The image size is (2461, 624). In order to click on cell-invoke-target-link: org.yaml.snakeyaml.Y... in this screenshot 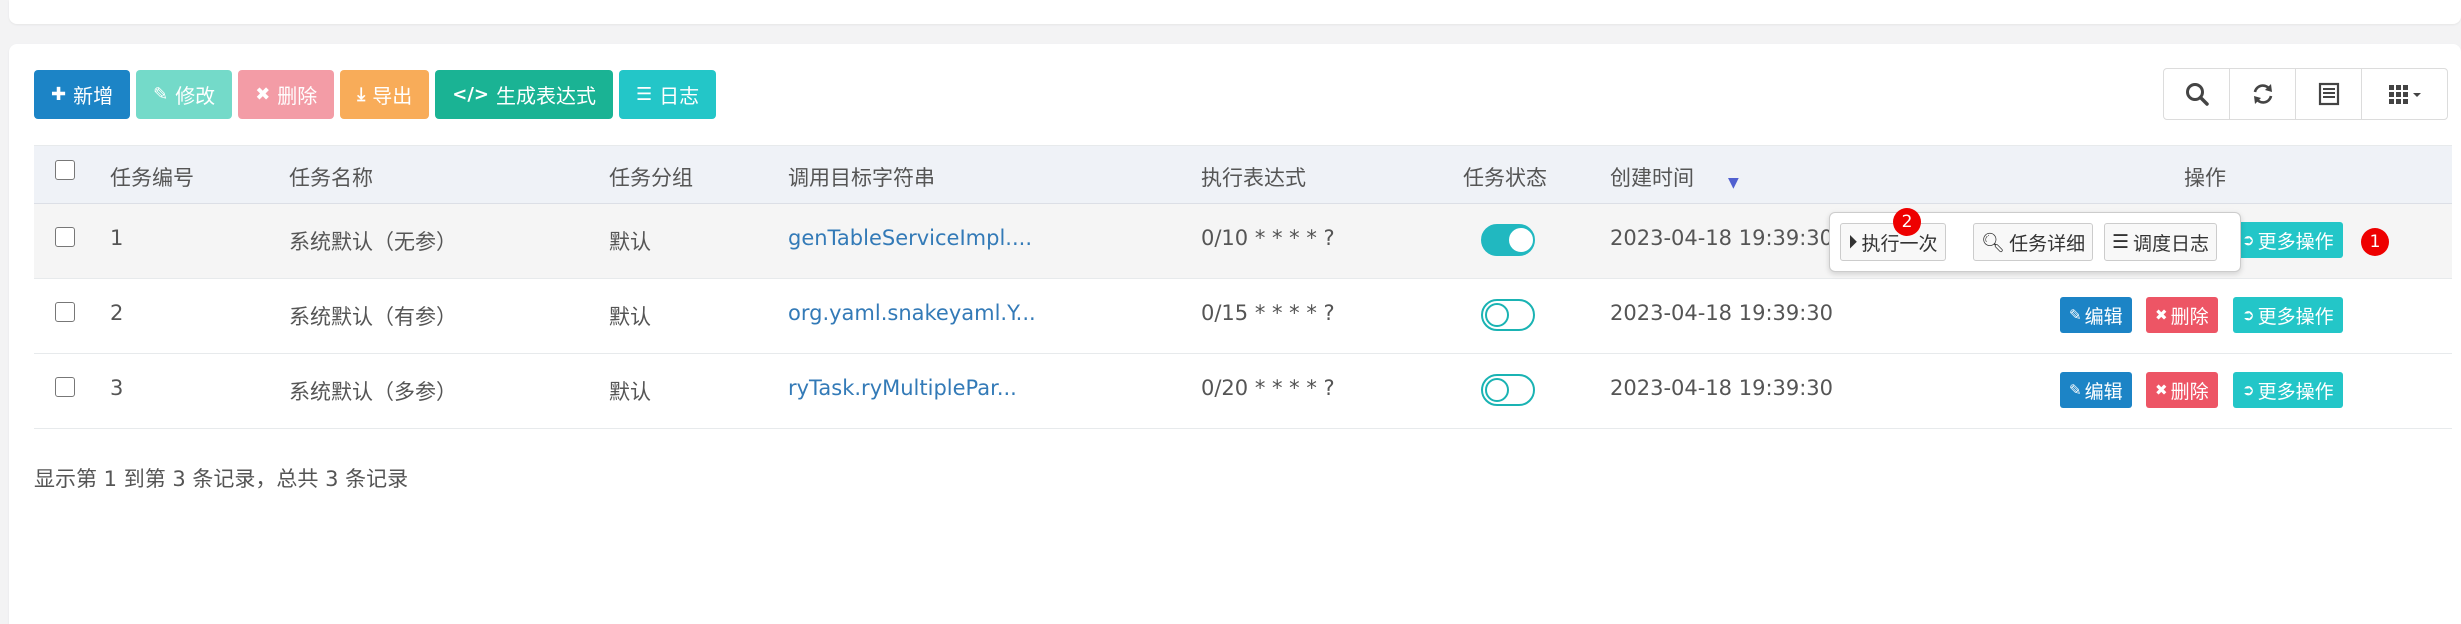, I will do `click(912, 313)`.